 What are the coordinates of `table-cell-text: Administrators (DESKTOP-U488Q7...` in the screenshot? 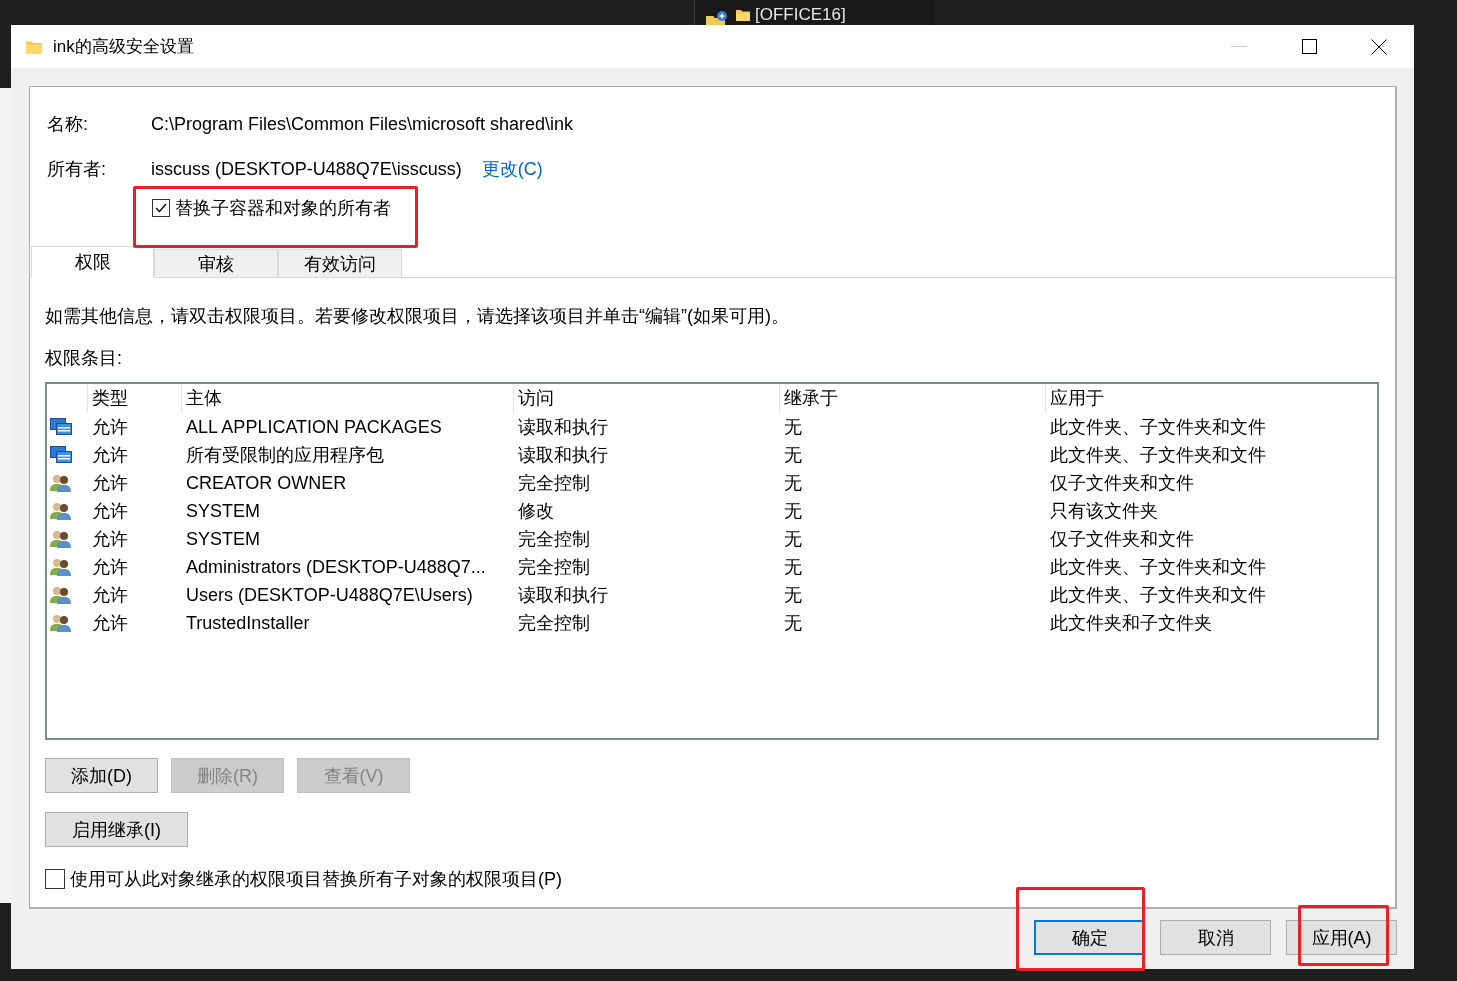 It's located at (336, 567).